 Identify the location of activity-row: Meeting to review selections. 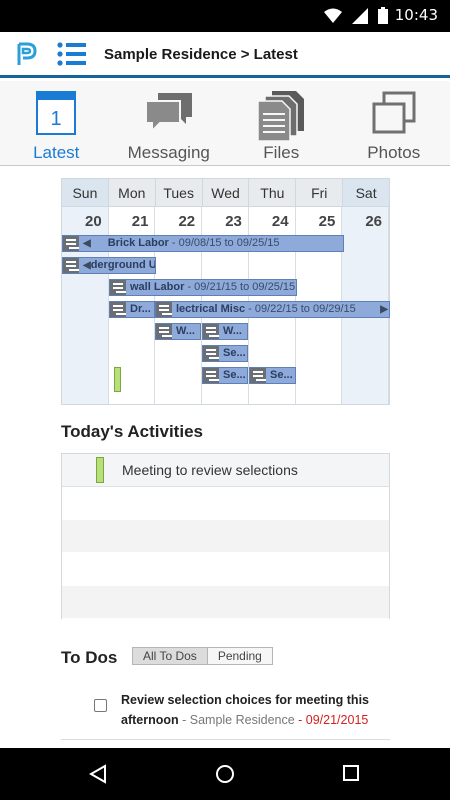
(225, 470).